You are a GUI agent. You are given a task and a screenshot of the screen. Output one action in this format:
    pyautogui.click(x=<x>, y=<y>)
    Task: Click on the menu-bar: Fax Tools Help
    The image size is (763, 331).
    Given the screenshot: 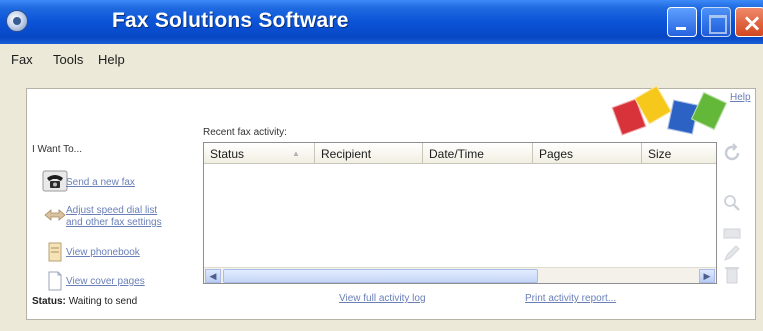 What is the action you would take?
    pyautogui.click(x=381, y=59)
    